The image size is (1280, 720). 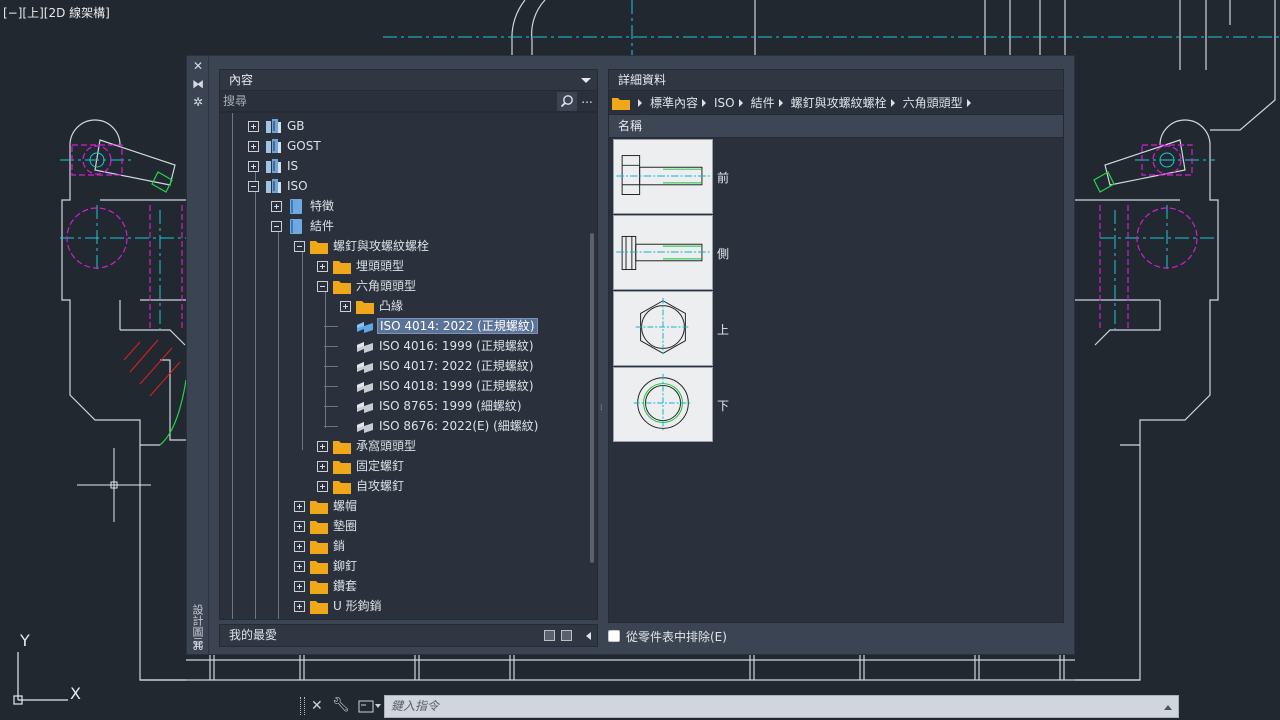 I want to click on breadcrumb-item: ISO, so click(x=724, y=103).